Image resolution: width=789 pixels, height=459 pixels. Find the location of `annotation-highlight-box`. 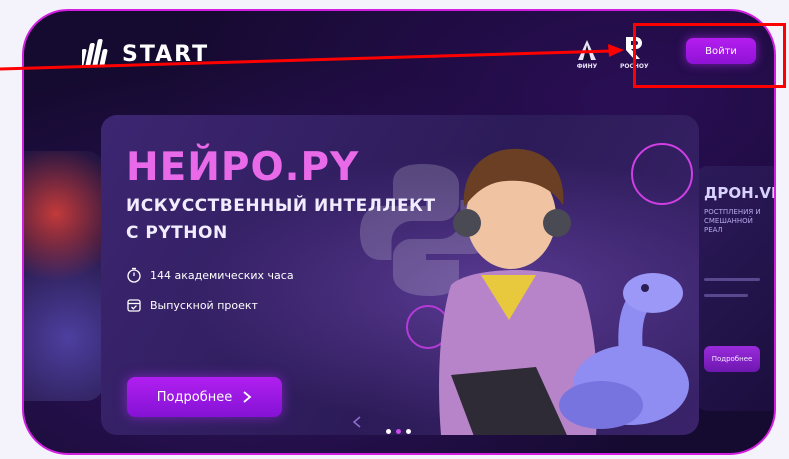

annotation-highlight-box is located at coordinates (709, 55).